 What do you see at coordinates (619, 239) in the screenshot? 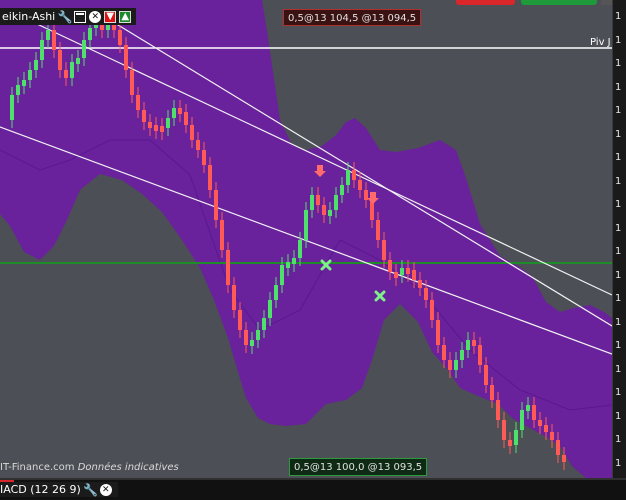
I see `price-axis: 1 1 1 1 1 1 1 1 1 1 1 1 1 1 1 1 1 1 1 1` at bounding box center [619, 239].